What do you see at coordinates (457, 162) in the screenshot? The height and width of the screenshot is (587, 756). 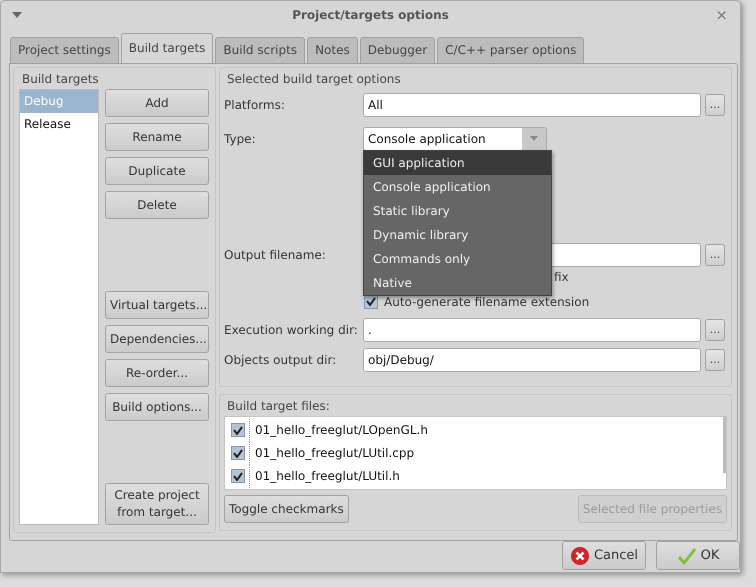 I see `menu-item: GUI application` at bounding box center [457, 162].